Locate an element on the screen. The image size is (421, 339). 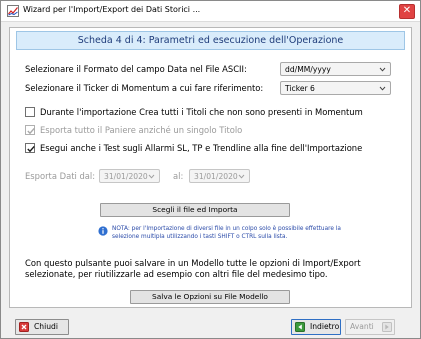
app-icon is located at coordinates (13, 11).